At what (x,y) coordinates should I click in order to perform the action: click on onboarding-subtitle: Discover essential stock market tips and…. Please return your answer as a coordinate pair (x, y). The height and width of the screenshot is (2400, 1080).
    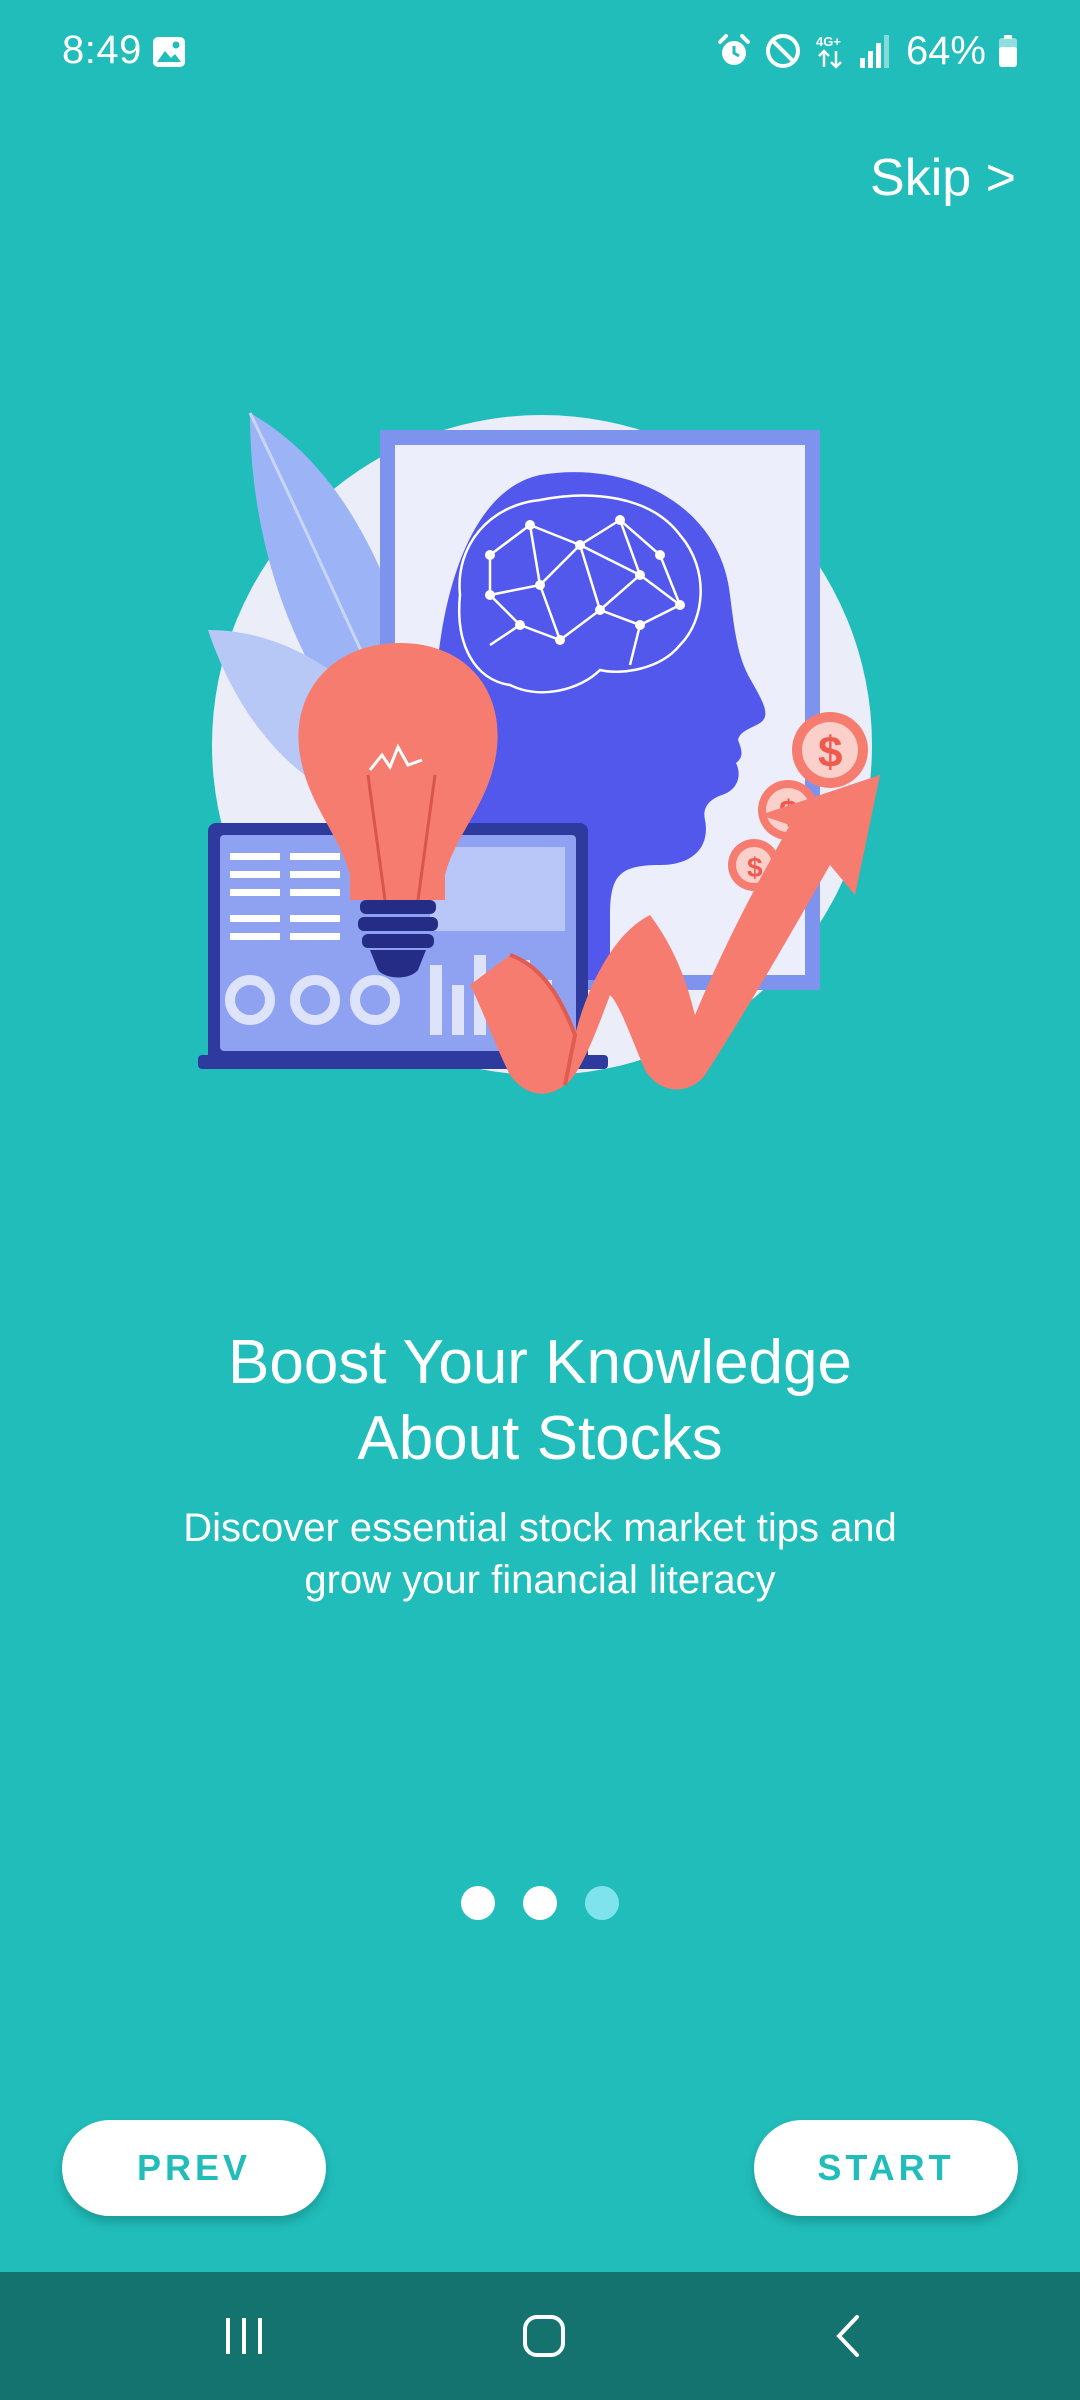
    Looking at the image, I should click on (540, 1554).